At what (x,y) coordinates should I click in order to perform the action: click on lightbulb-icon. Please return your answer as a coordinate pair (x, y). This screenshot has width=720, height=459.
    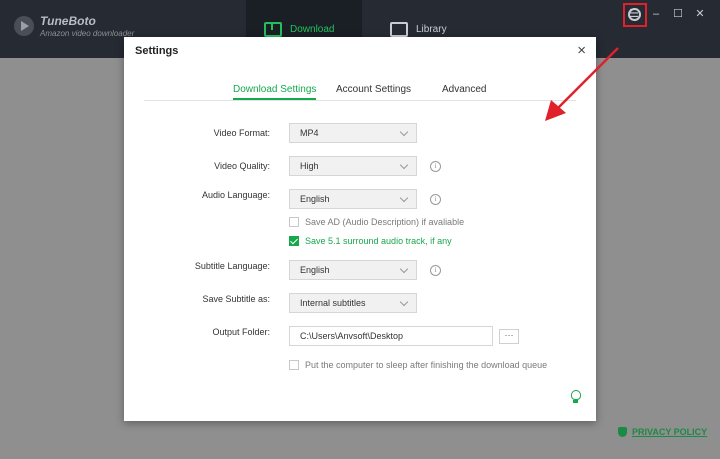
    Looking at the image, I should click on (576, 396).